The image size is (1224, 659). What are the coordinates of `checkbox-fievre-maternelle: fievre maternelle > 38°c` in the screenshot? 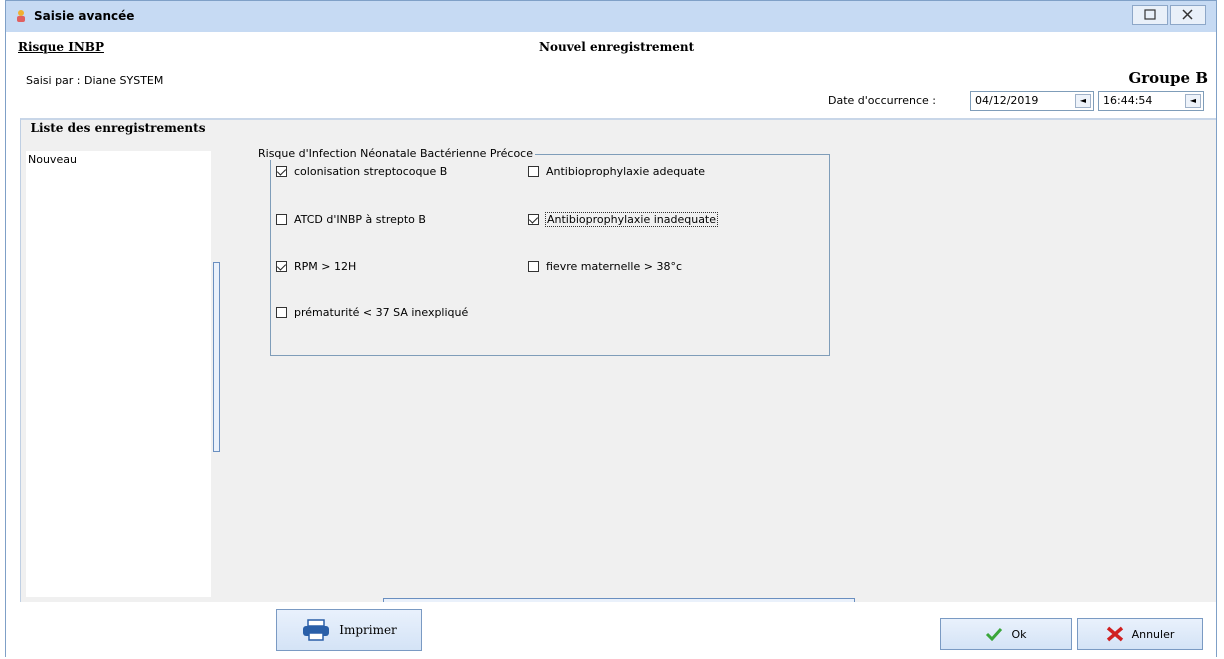 It's located at (605, 266).